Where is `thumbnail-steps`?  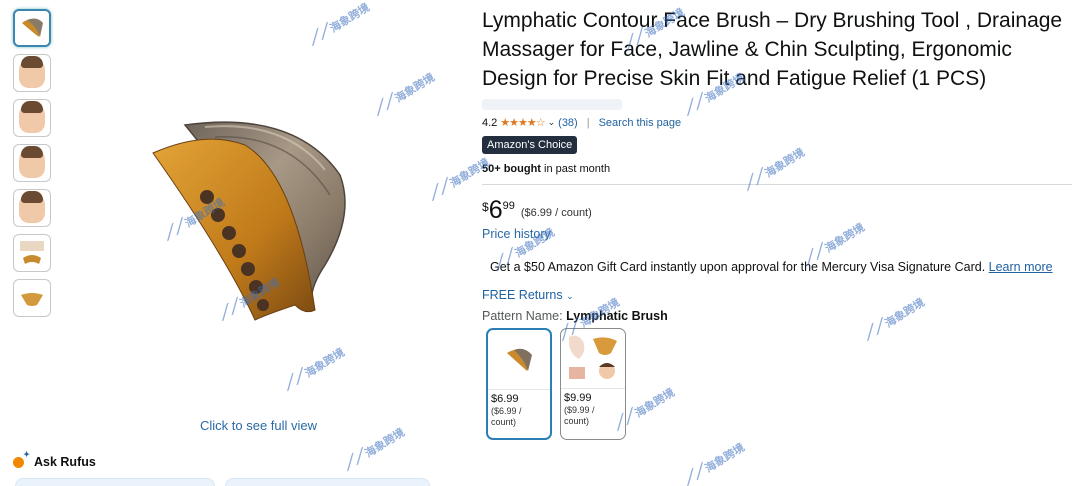 thumbnail-steps is located at coordinates (32, 253).